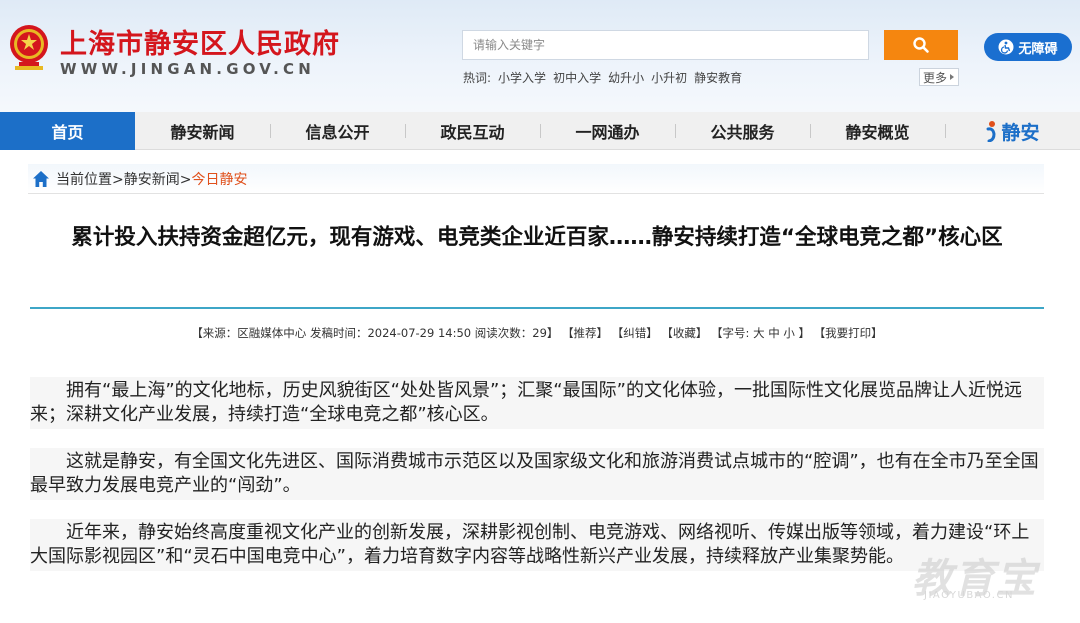 The height and width of the screenshot is (623, 1080). I want to click on watermark-url: JIAOYUBAO.CN, so click(969, 595).